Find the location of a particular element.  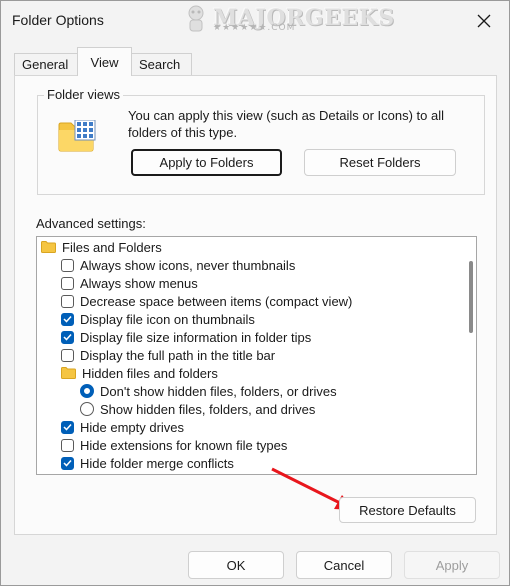

radio-row-show-hidden: Show hidden files, folders, and drives is located at coordinates (197, 409).